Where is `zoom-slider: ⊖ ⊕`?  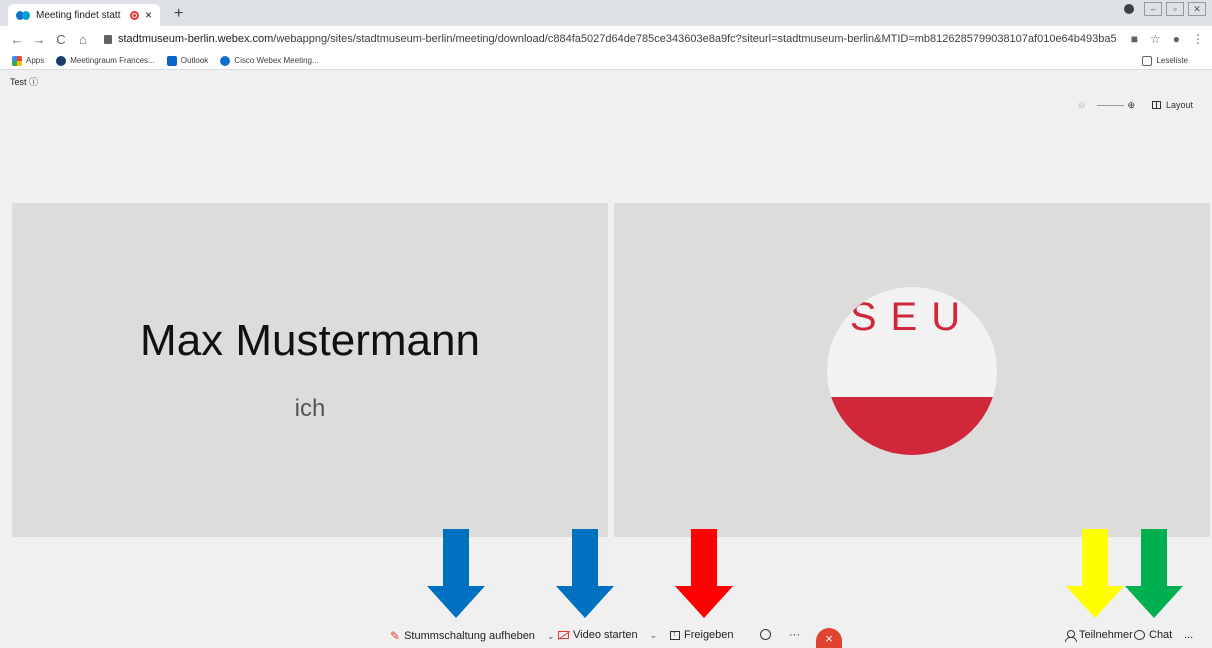
zoom-slider: ⊖ ⊕ is located at coordinates (1106, 105).